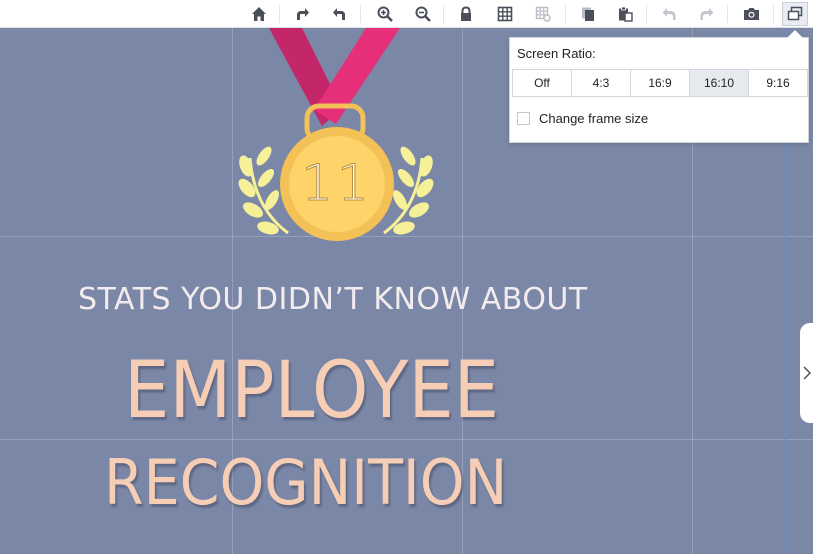 This screenshot has width=813, height=554. I want to click on medal-number: 11, so click(337, 183).